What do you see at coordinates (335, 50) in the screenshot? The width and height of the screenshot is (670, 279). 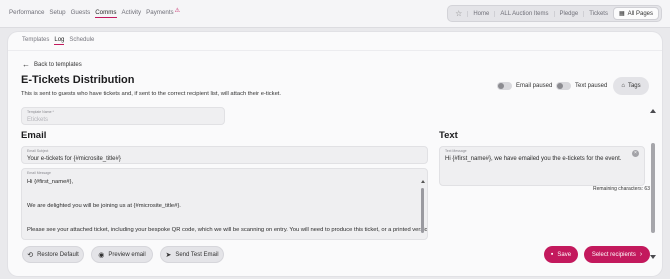 I see `divider` at bounding box center [335, 50].